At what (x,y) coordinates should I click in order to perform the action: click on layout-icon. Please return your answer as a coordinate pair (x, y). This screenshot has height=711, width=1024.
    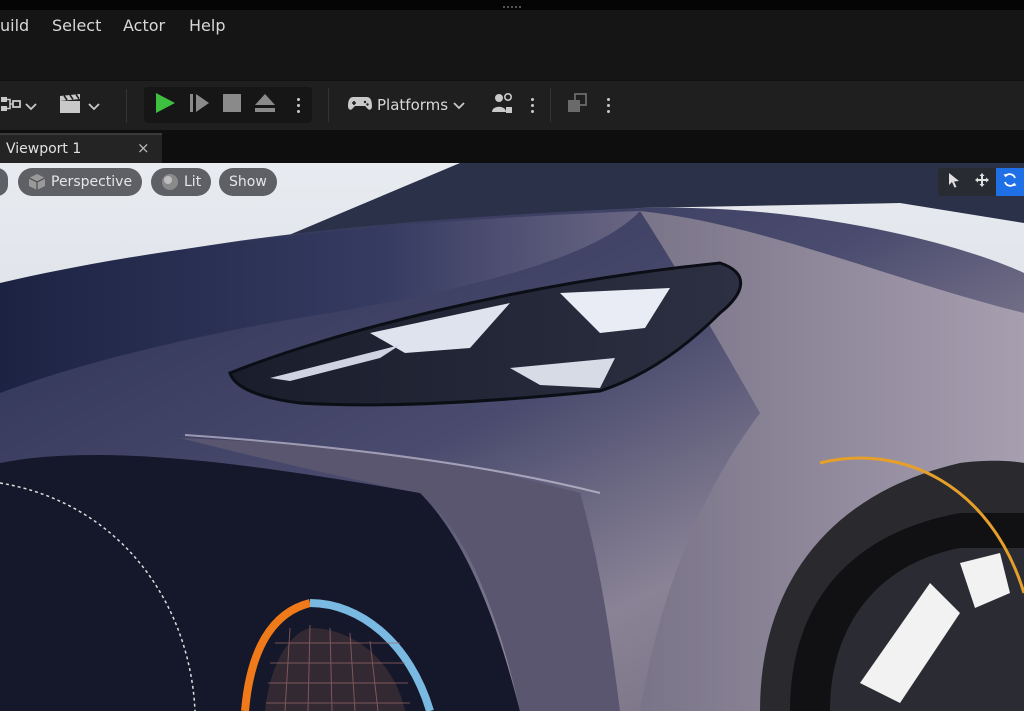
    Looking at the image, I should click on (577, 105).